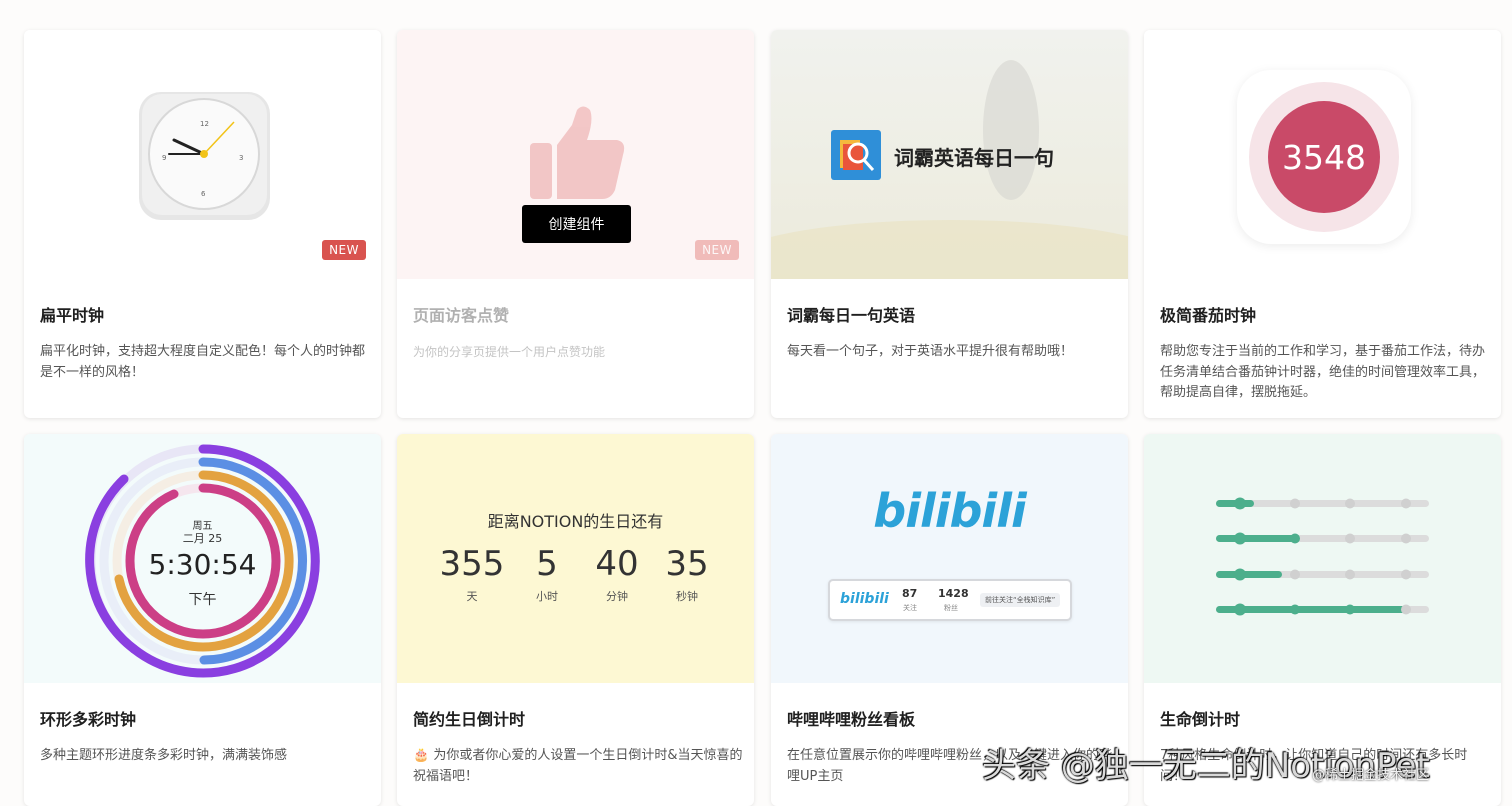  Describe the element at coordinates (472, 596) in the screenshot. I see `countdown-label: 天` at that location.